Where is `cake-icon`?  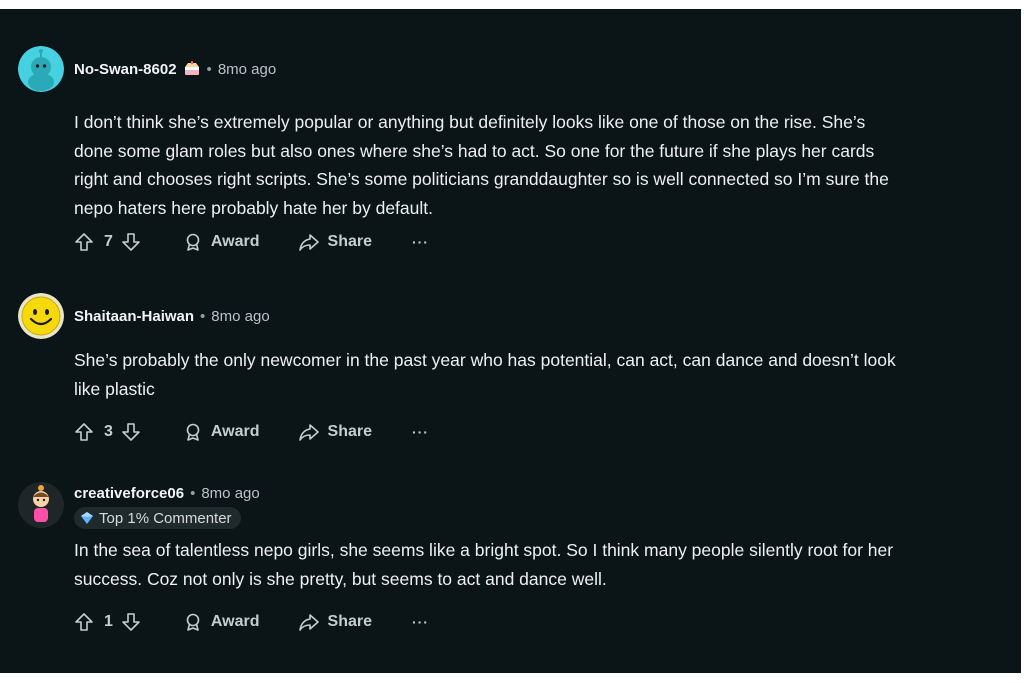 cake-icon is located at coordinates (192, 69).